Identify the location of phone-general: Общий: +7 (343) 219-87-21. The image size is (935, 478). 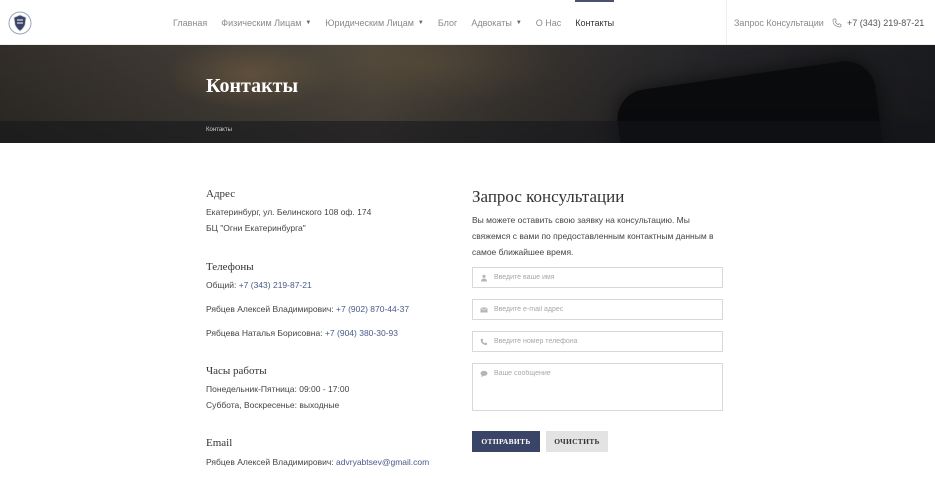
(259, 285).